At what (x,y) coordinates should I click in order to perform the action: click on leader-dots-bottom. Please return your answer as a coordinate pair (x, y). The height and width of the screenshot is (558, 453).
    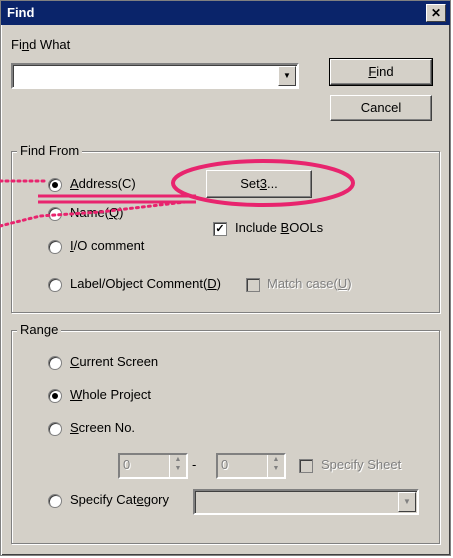
    Looking at the image, I should click on (93, 214).